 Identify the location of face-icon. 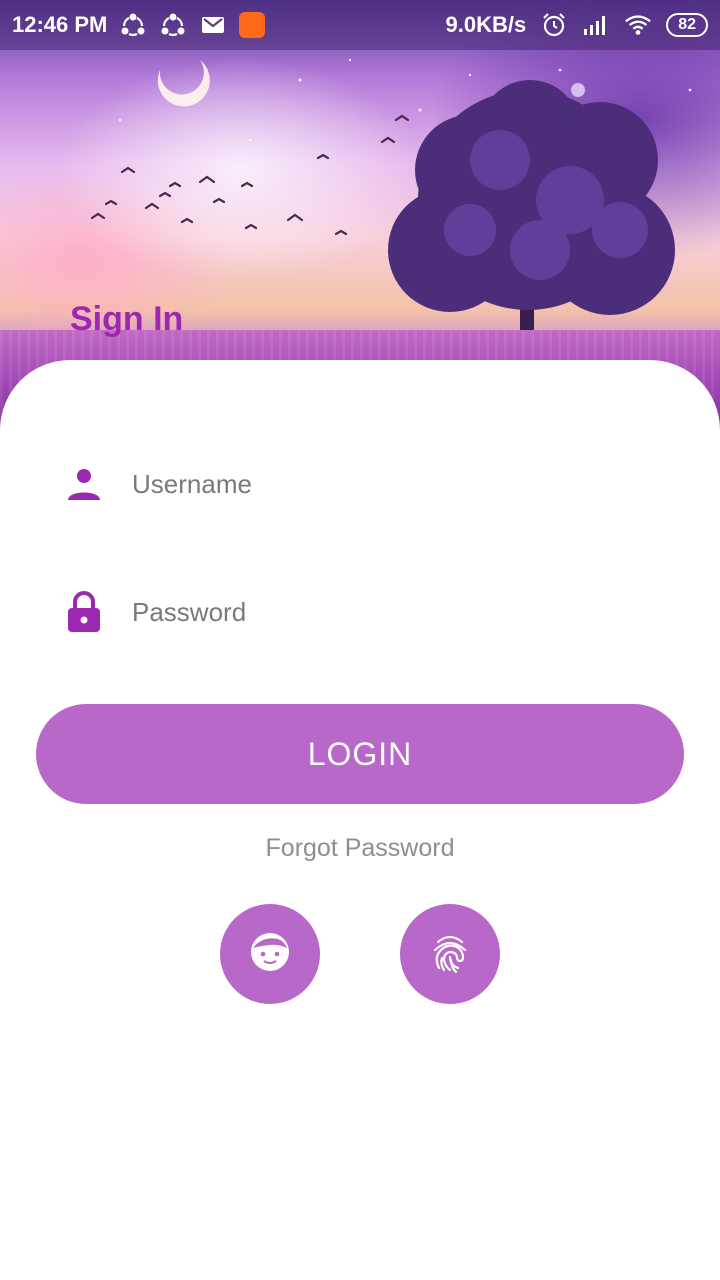
(270, 954).